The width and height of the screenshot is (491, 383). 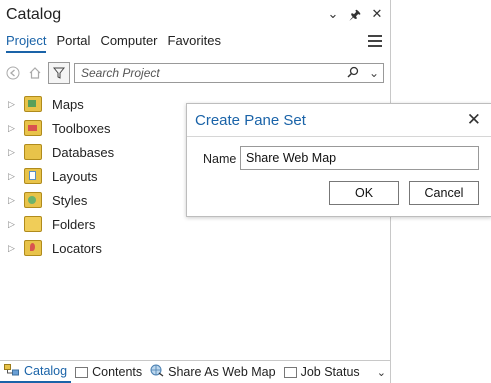 I want to click on catalog-tabs: Project Portal Computer Favorites, so click(x=113, y=43).